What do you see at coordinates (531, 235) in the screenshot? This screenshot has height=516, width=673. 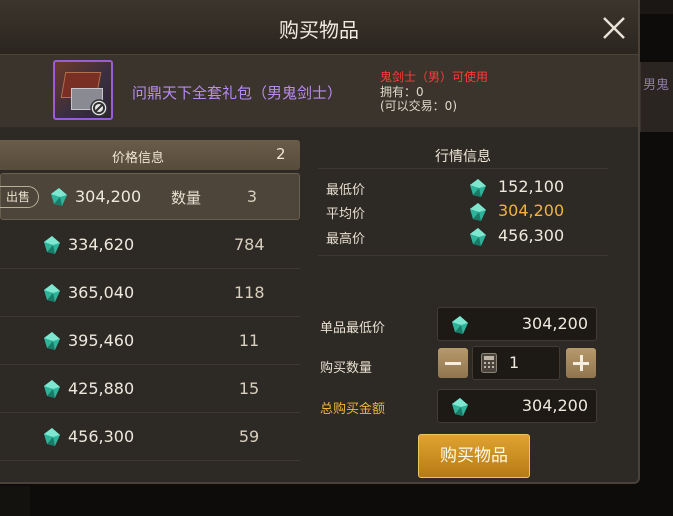 I see `market-max-value: 456,300` at bounding box center [531, 235].